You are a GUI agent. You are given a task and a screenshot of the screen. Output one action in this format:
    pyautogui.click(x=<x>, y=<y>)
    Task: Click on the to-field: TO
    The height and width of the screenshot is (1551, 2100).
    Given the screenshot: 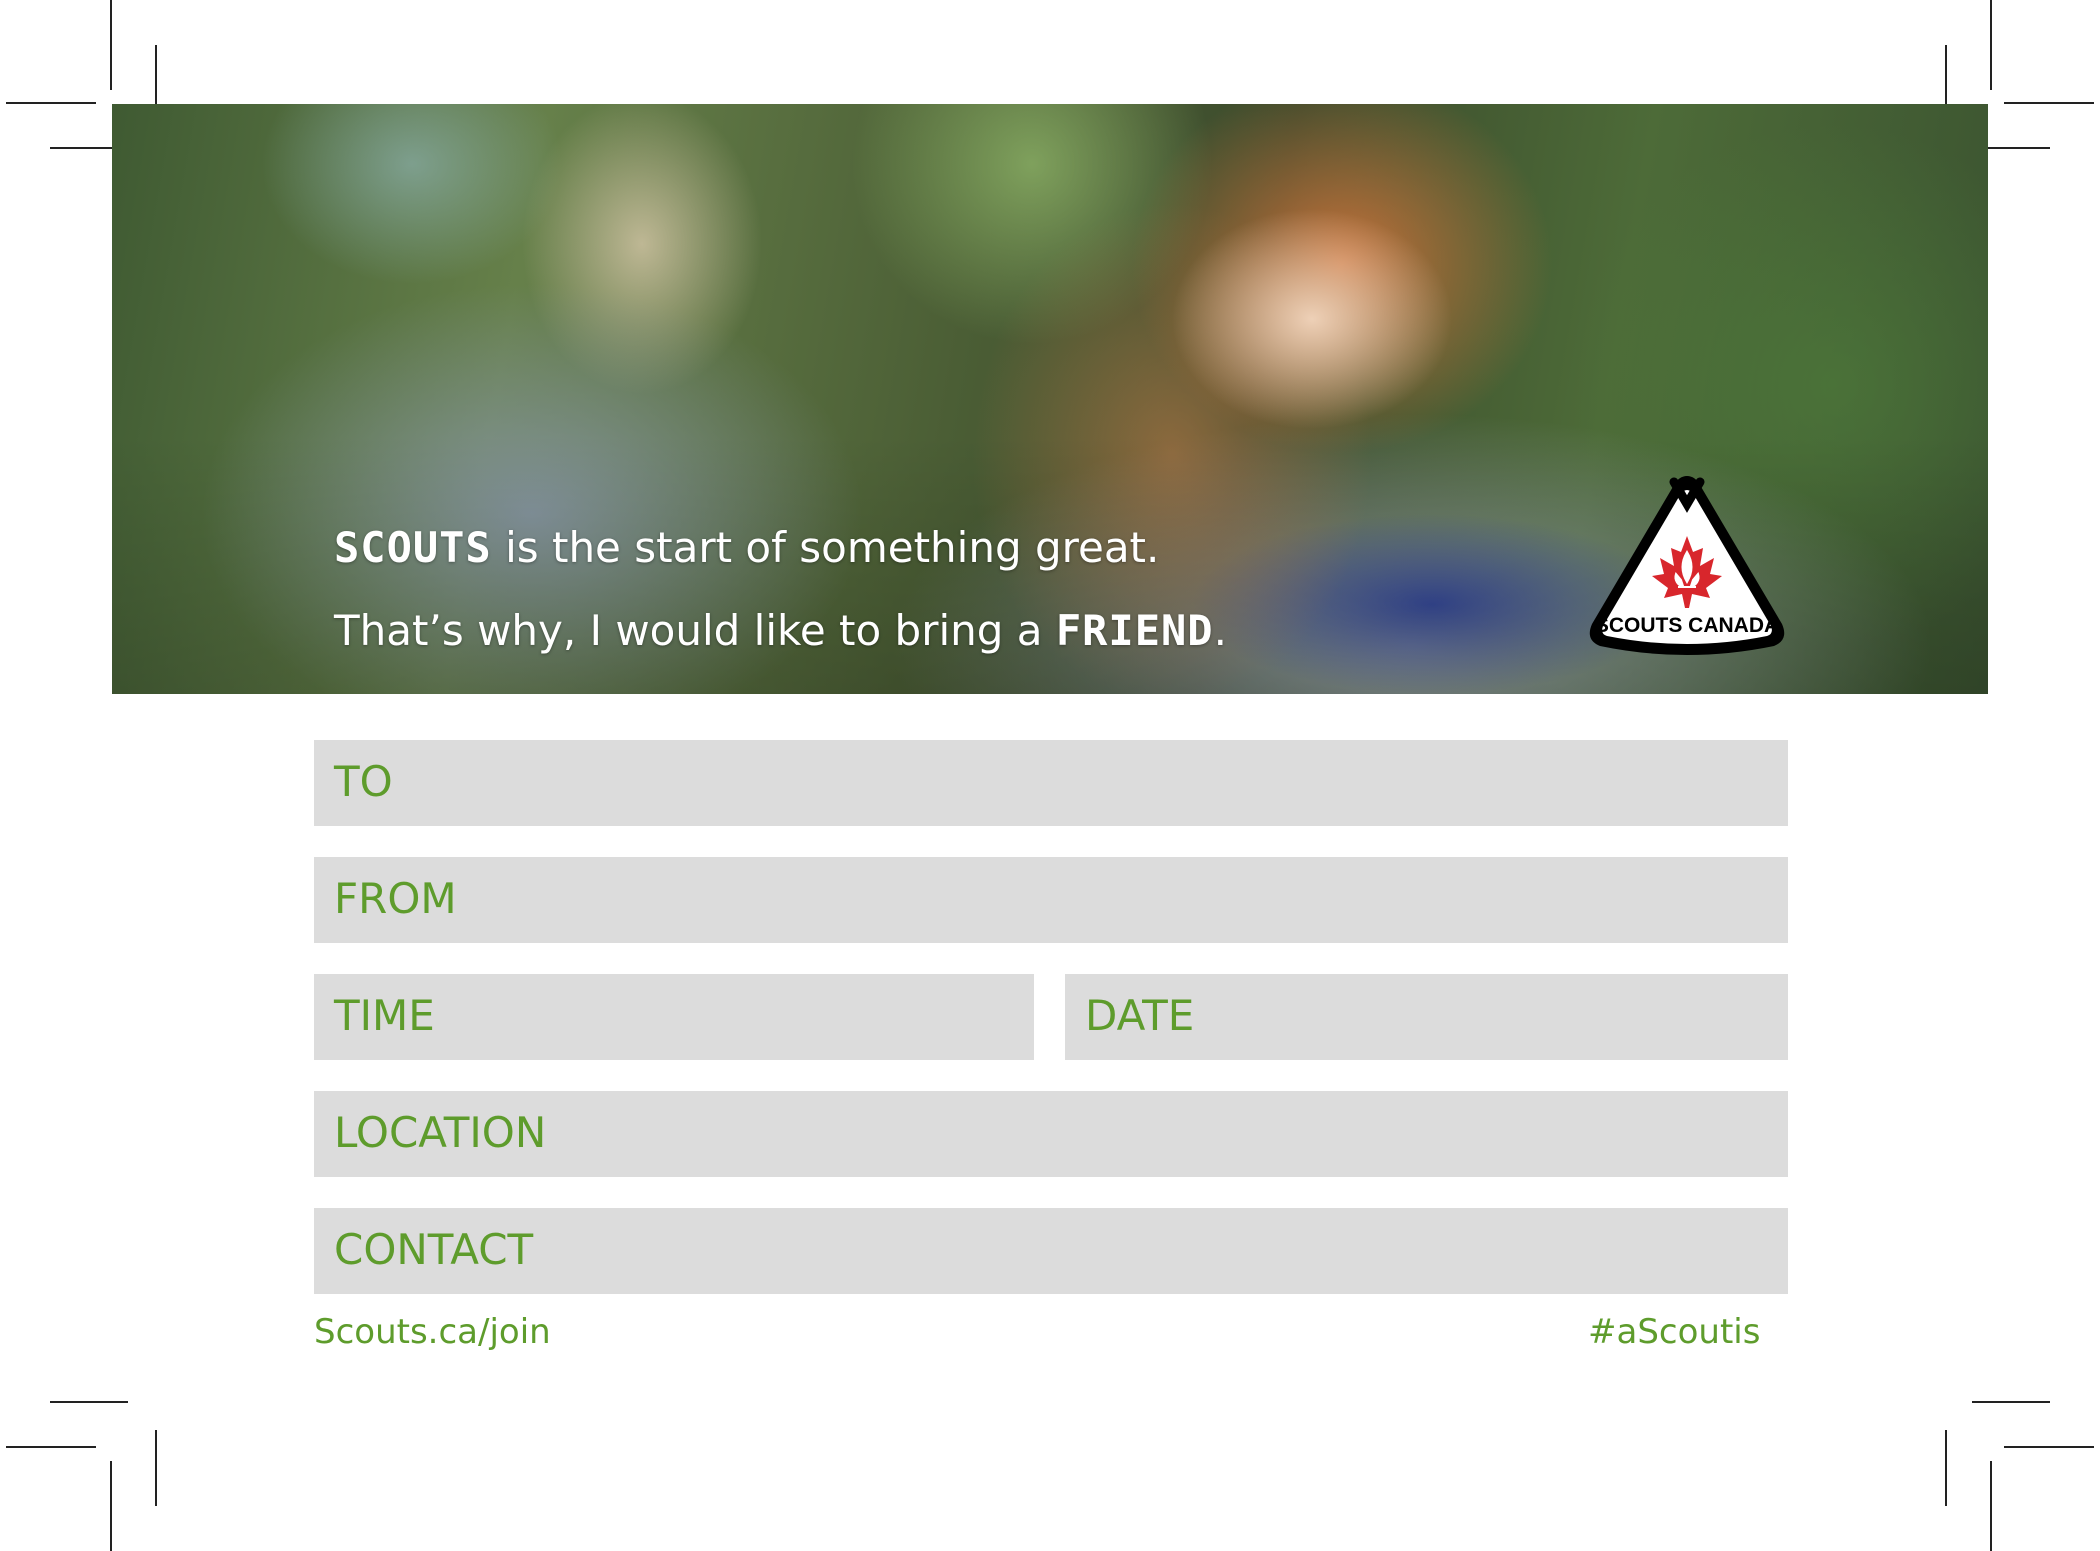 What is the action you would take?
    pyautogui.click(x=1051, y=783)
    